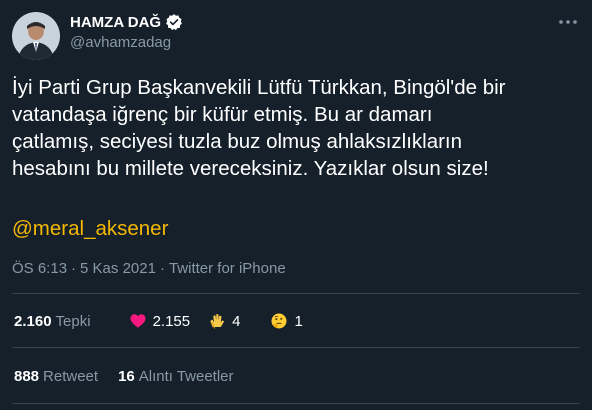  I want to click on reaction-total-count: 2.160, so click(33, 321).